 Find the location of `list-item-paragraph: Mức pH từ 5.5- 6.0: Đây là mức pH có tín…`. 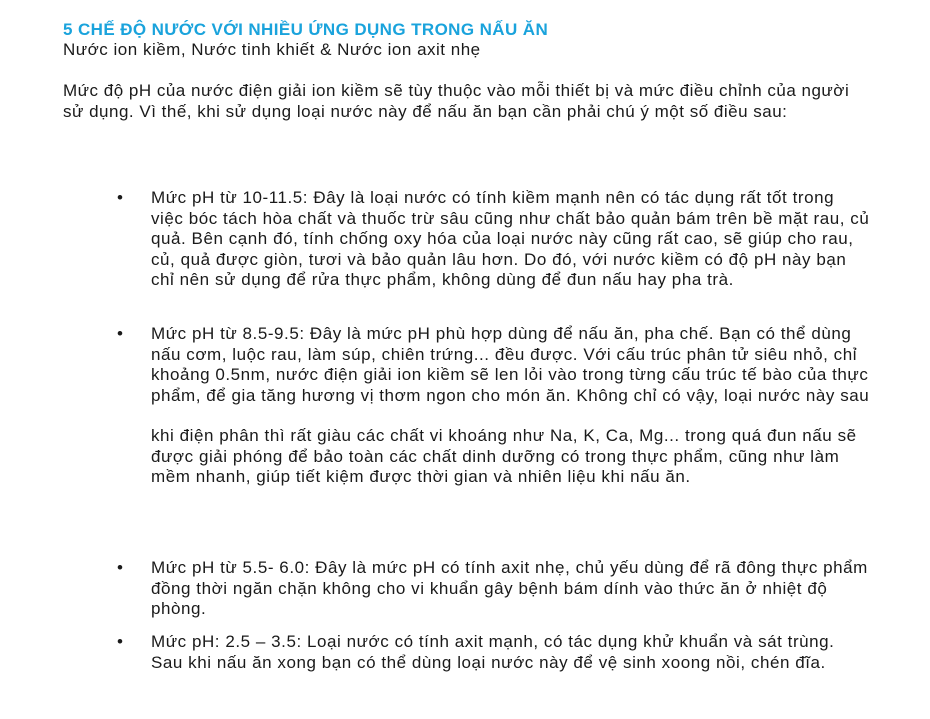

list-item-paragraph: Mức pH từ 5.5- 6.0: Đây là mức pH có tín… is located at coordinates (509, 588).